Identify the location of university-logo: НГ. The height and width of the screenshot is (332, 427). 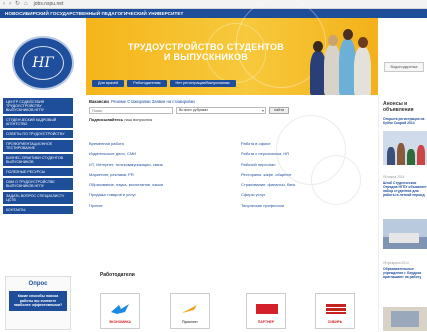
(43, 63).